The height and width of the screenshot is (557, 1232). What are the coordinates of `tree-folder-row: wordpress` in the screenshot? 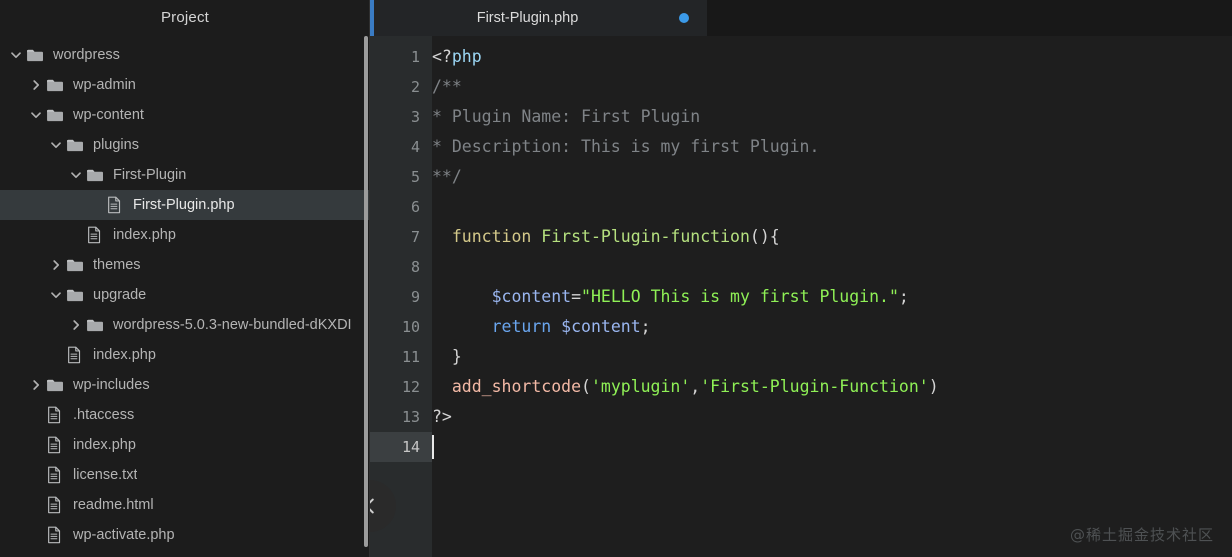 It's located at (185, 55).